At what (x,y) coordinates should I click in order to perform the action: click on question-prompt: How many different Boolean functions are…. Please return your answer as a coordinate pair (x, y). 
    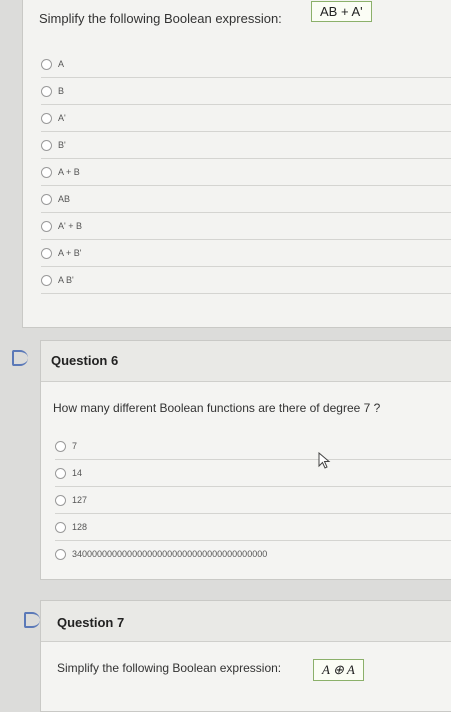
    Looking at the image, I should click on (217, 408).